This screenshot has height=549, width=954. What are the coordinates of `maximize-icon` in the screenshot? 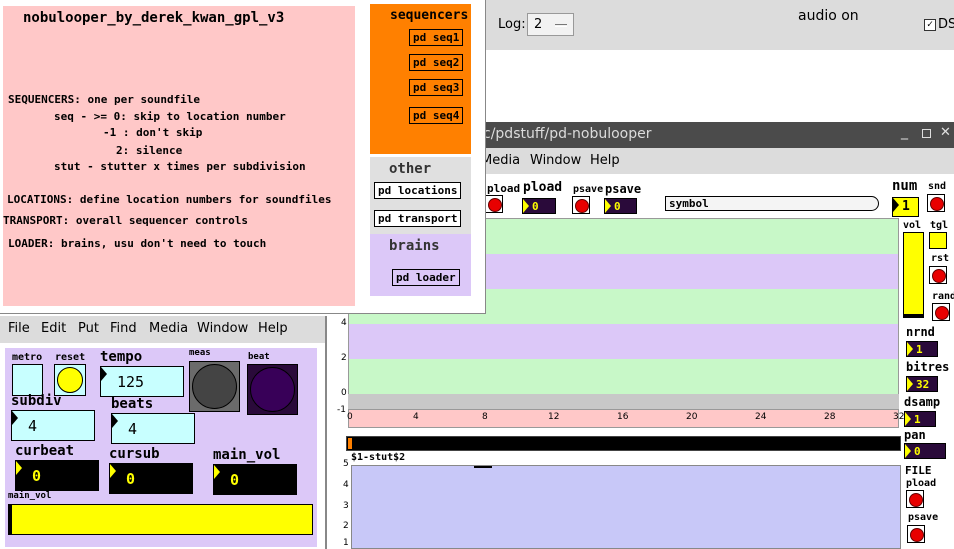 It's located at (926, 133).